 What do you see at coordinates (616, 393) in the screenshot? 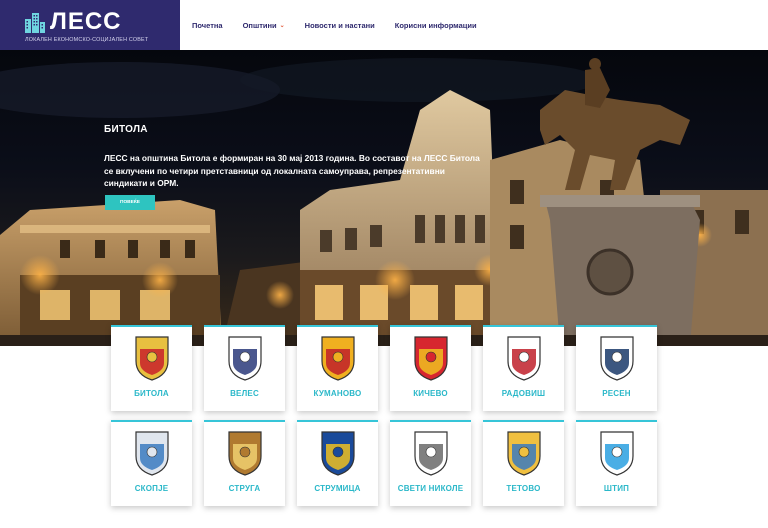
I see `municipality-name: РЕСЕН` at bounding box center [616, 393].